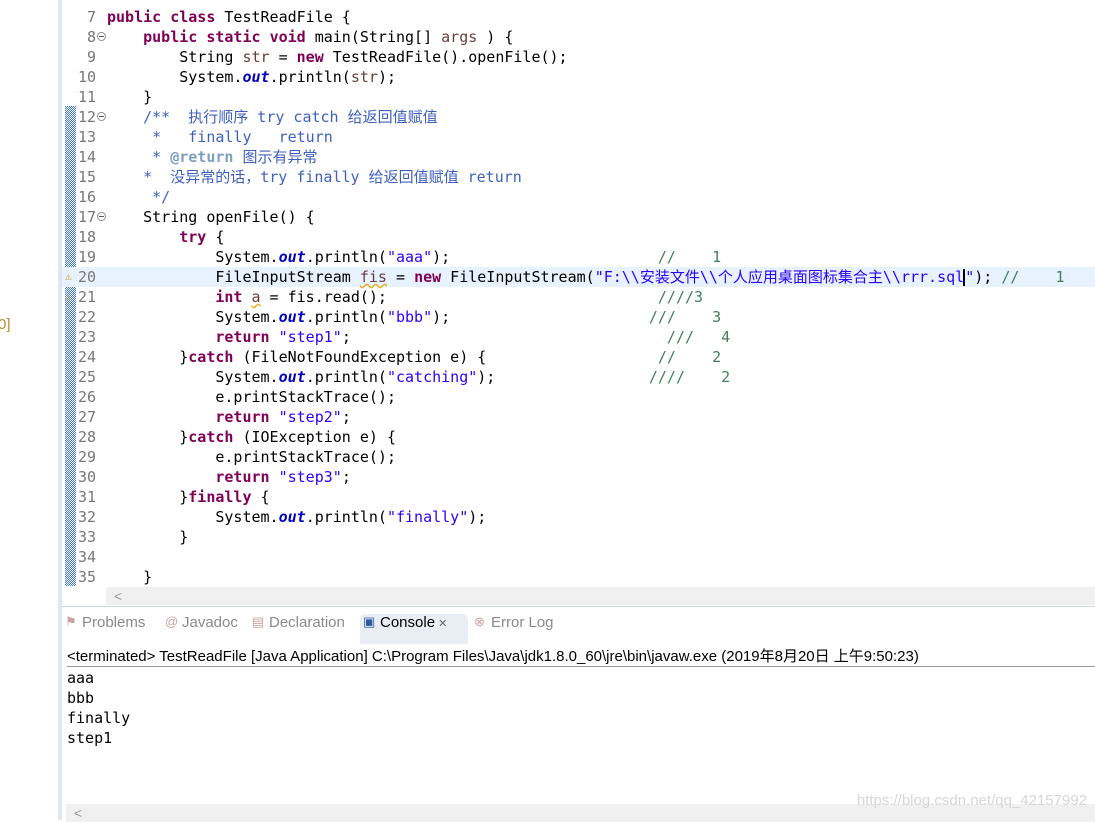  Describe the element at coordinates (578, 577) in the screenshot. I see `code-line: 35 }` at that location.